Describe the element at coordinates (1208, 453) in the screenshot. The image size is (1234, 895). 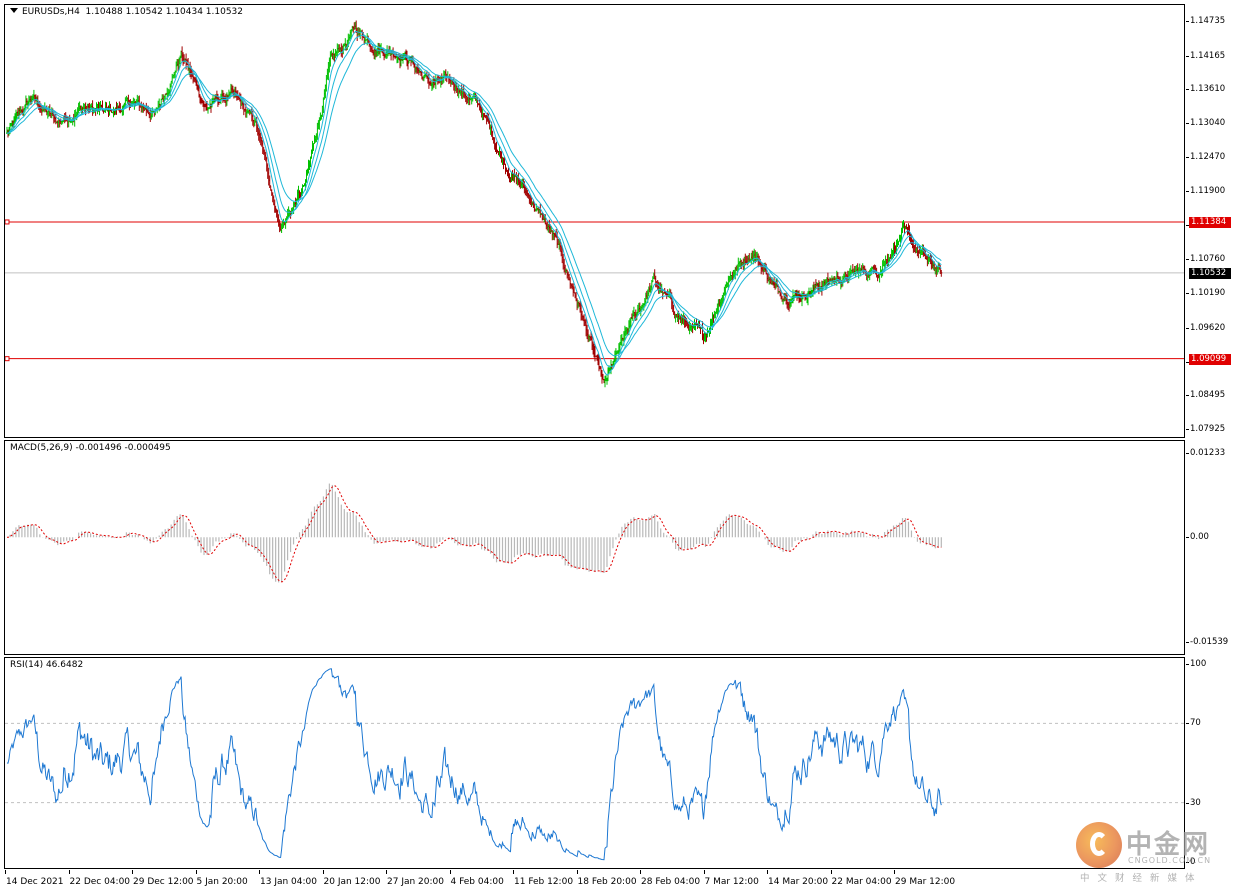
I see `macd-tick-label: 0.01233` at that location.